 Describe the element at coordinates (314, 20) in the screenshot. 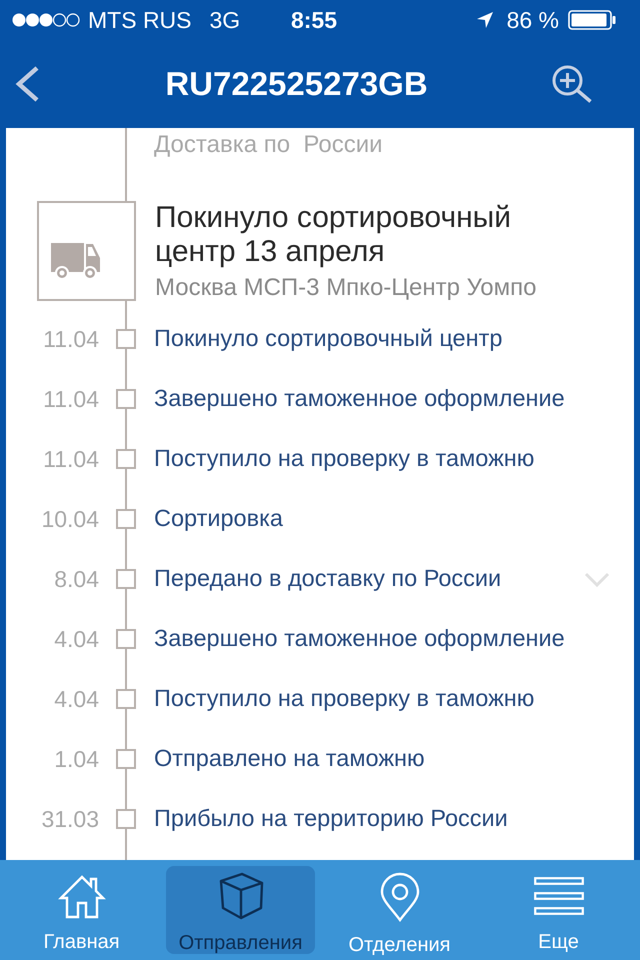

I see `clock-time: 8:55` at that location.